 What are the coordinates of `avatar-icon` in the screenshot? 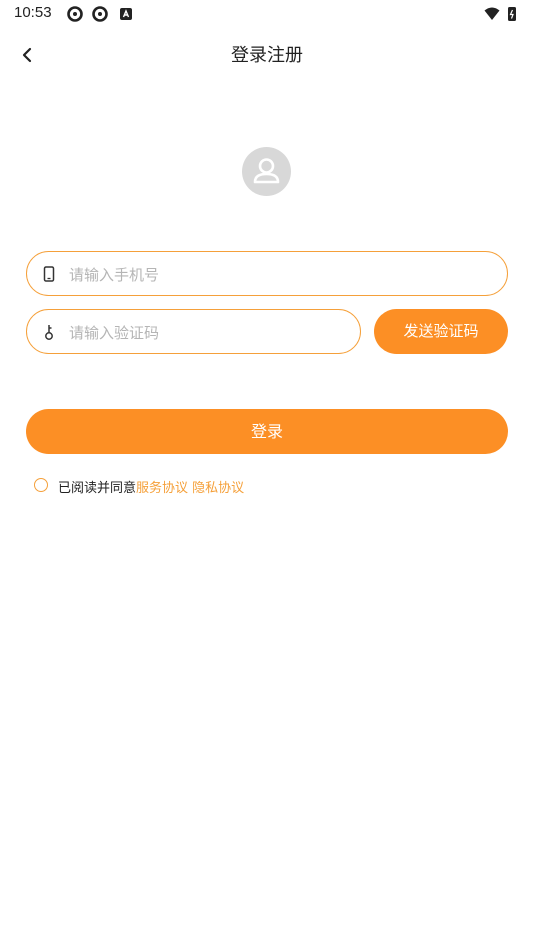 It's located at (266, 171).